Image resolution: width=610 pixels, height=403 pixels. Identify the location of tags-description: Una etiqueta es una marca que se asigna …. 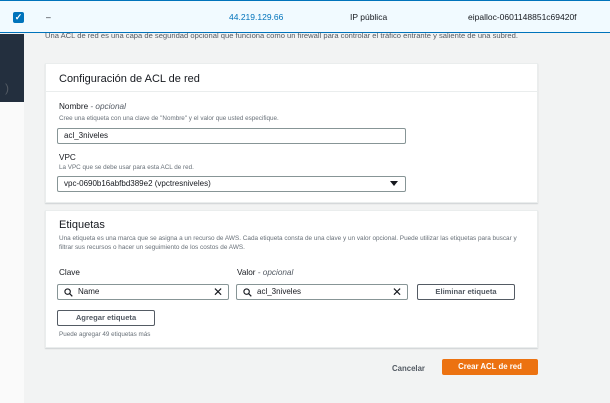
(288, 243).